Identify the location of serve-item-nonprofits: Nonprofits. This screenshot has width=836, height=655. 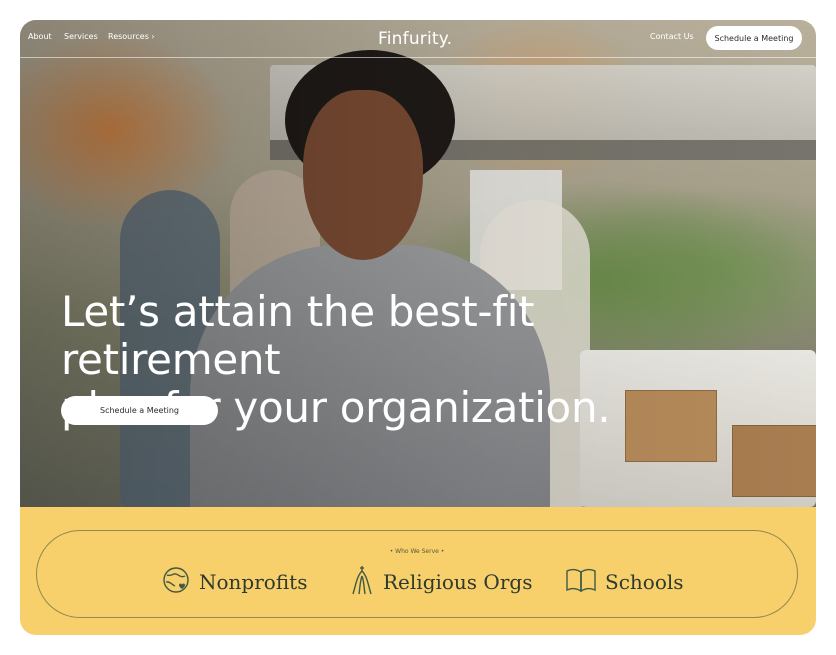
(234, 582).